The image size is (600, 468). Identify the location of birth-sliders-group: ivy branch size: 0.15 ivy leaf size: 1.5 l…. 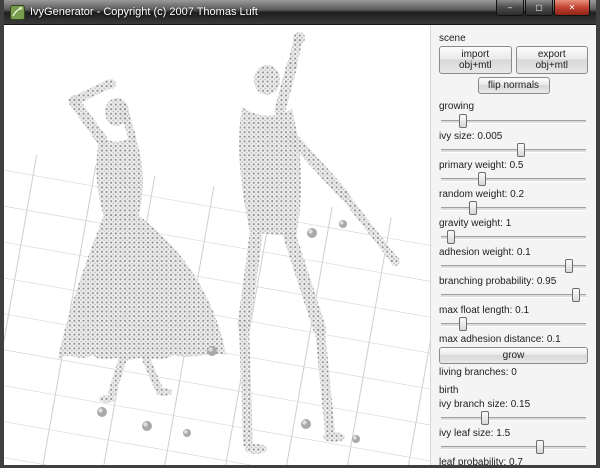
(513, 432).